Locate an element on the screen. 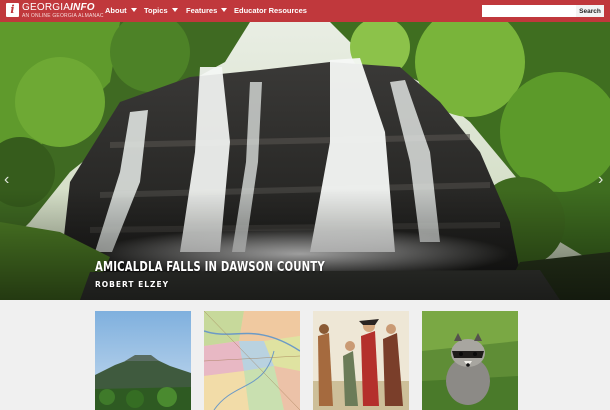 The image size is (610, 410). logo-title-regular: GEORGIA is located at coordinates (46, 7).